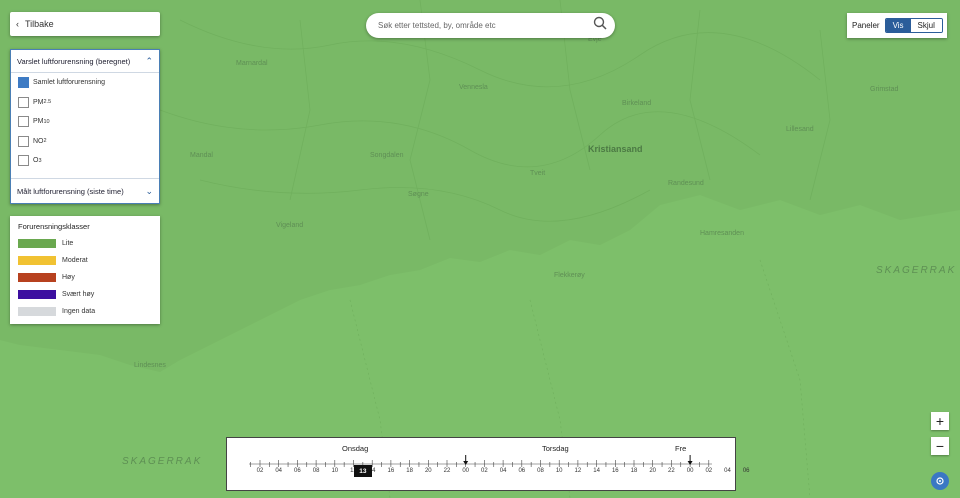  Describe the element at coordinates (85, 243) in the screenshot. I see `legend-item: Lite` at that location.